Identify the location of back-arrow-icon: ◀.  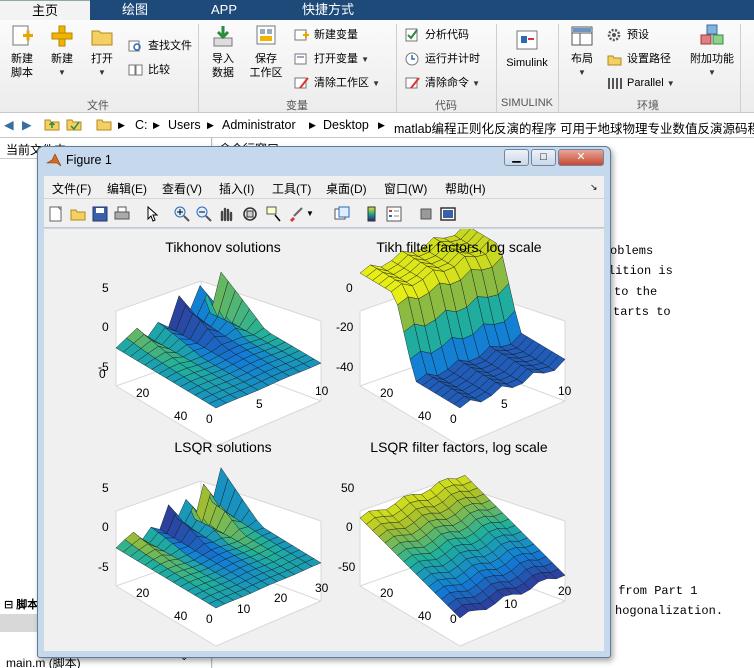
(9, 124).